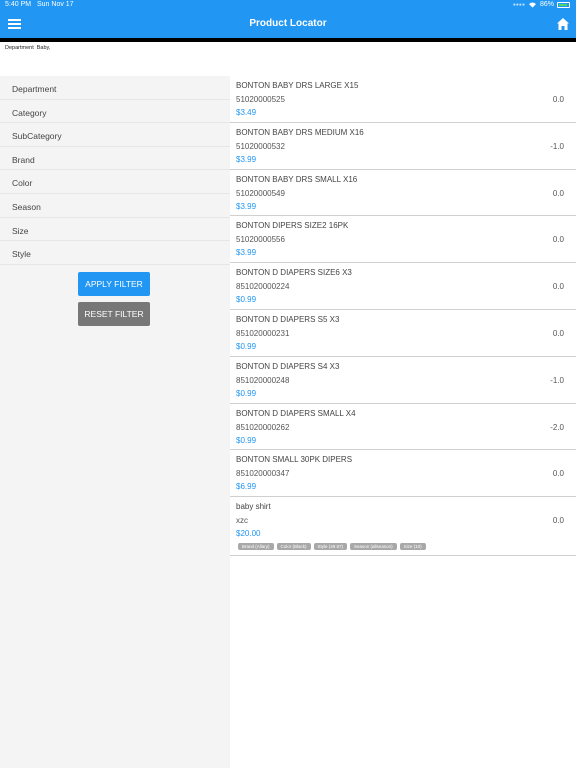 This screenshot has width=576, height=768. I want to click on attribute-tag: Season (allseason), so click(373, 547).